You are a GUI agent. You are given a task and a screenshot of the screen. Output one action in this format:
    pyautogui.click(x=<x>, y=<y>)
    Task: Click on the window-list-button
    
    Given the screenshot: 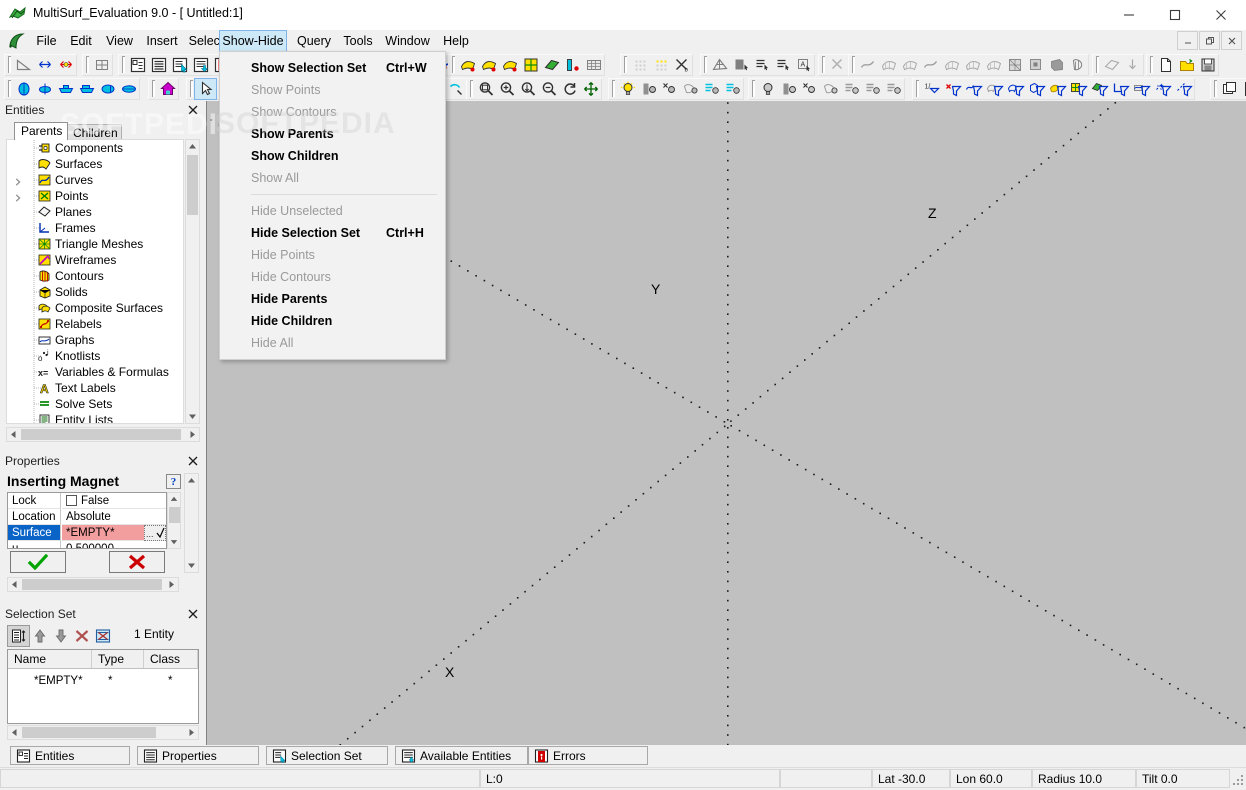 What is the action you would take?
    pyautogui.click(x=1243, y=89)
    